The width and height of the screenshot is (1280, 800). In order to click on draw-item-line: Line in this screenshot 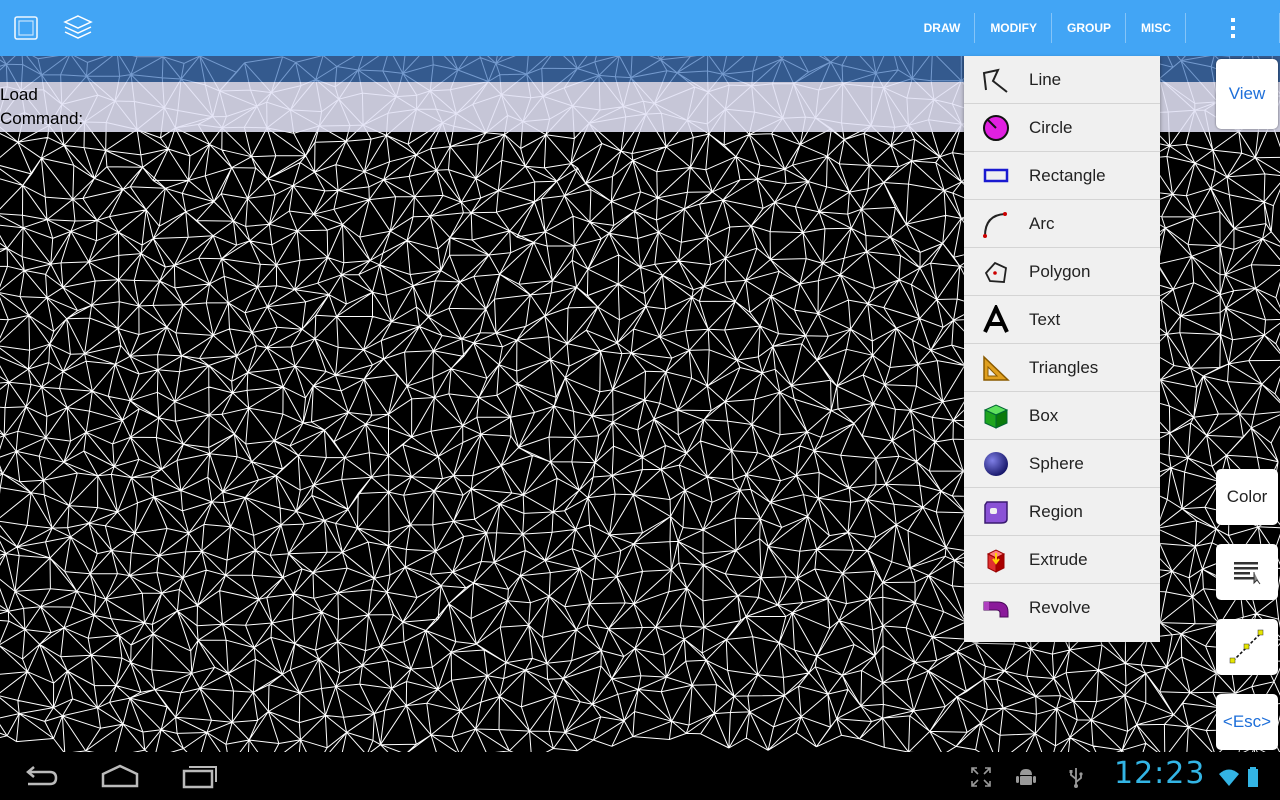, I will do `click(1062, 80)`.